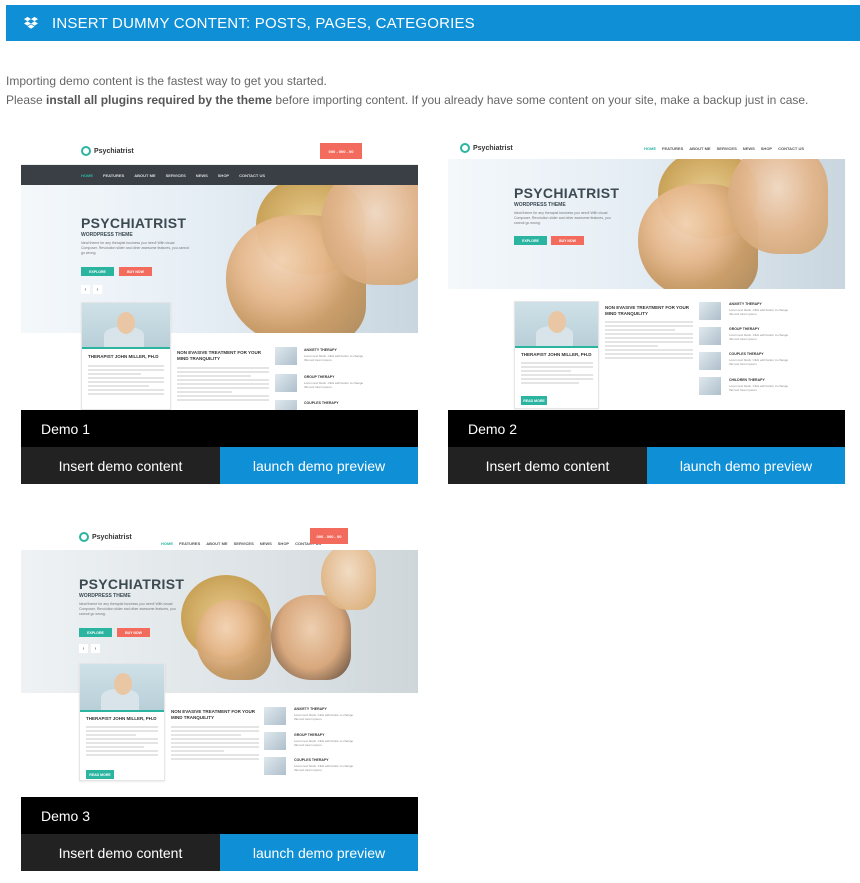 The width and height of the screenshot is (860, 883). Describe the element at coordinates (319, 465) in the screenshot. I see `launch-preview-1-button: launch demo preview` at that location.